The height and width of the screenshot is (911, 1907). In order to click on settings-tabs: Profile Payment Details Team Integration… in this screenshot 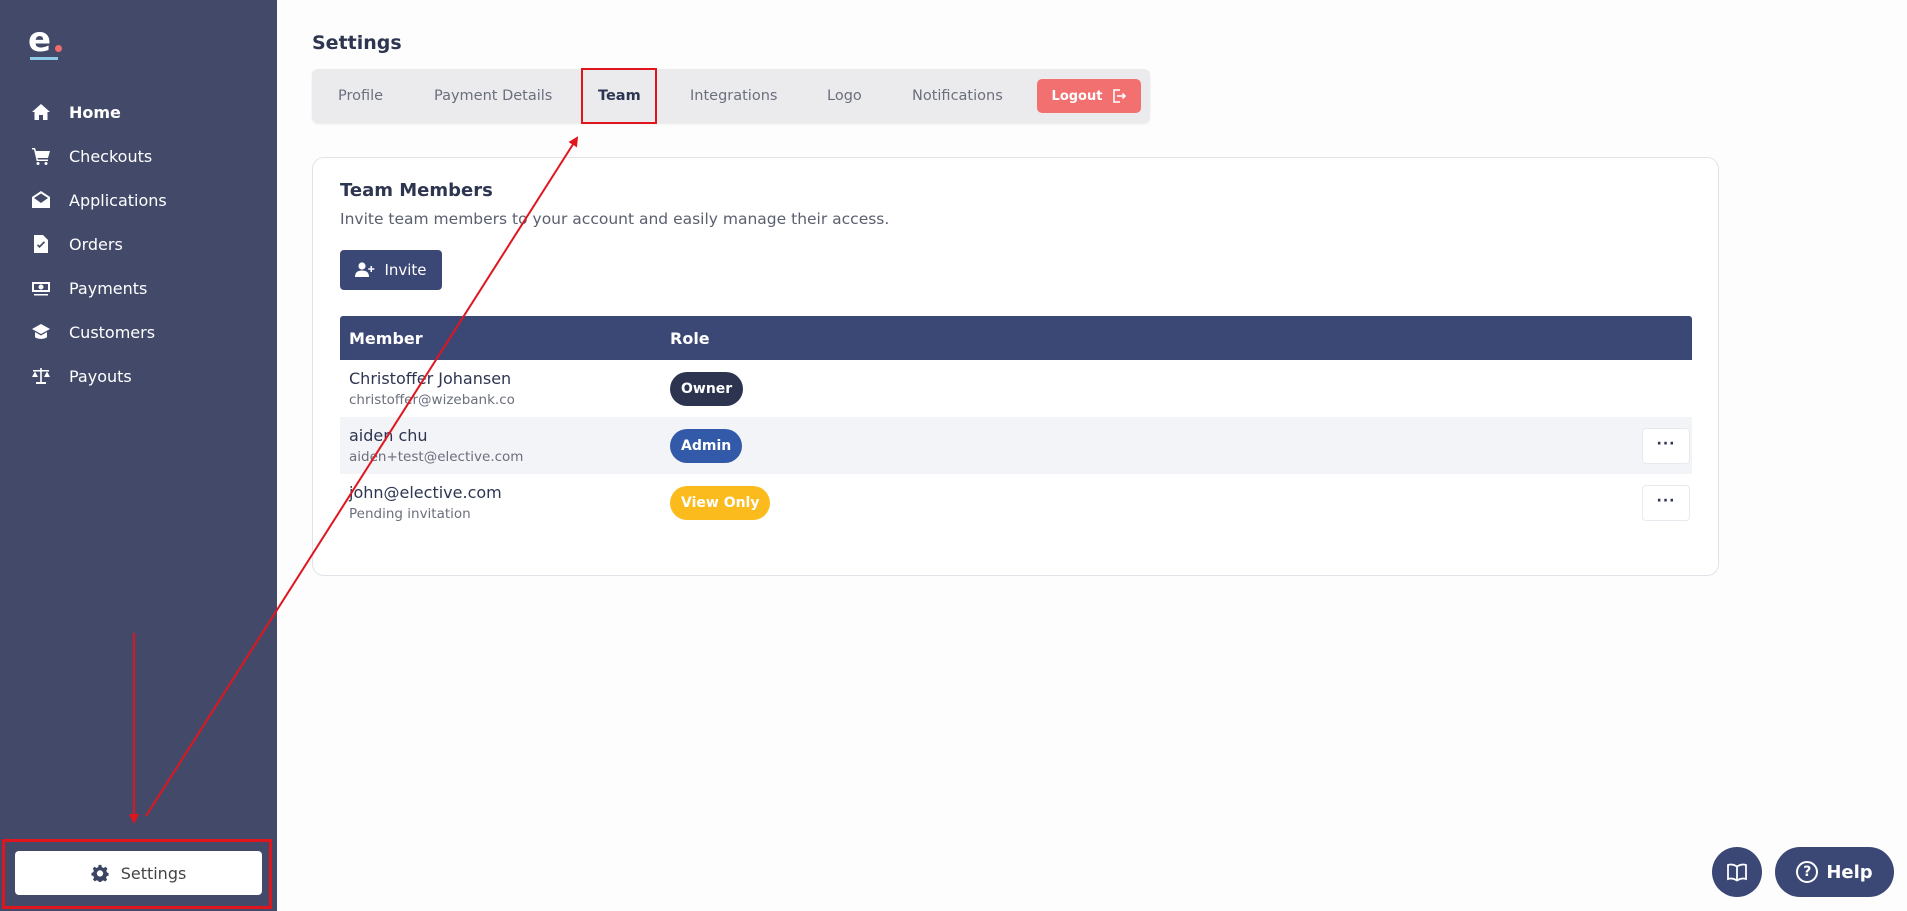, I will do `click(731, 96)`.